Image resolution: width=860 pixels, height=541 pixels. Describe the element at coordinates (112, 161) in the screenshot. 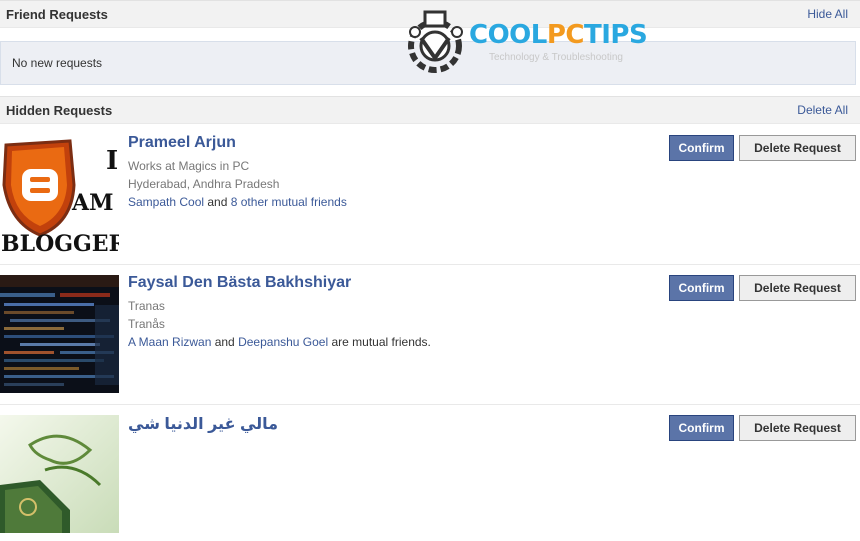

I see `svg-text: I` at that location.